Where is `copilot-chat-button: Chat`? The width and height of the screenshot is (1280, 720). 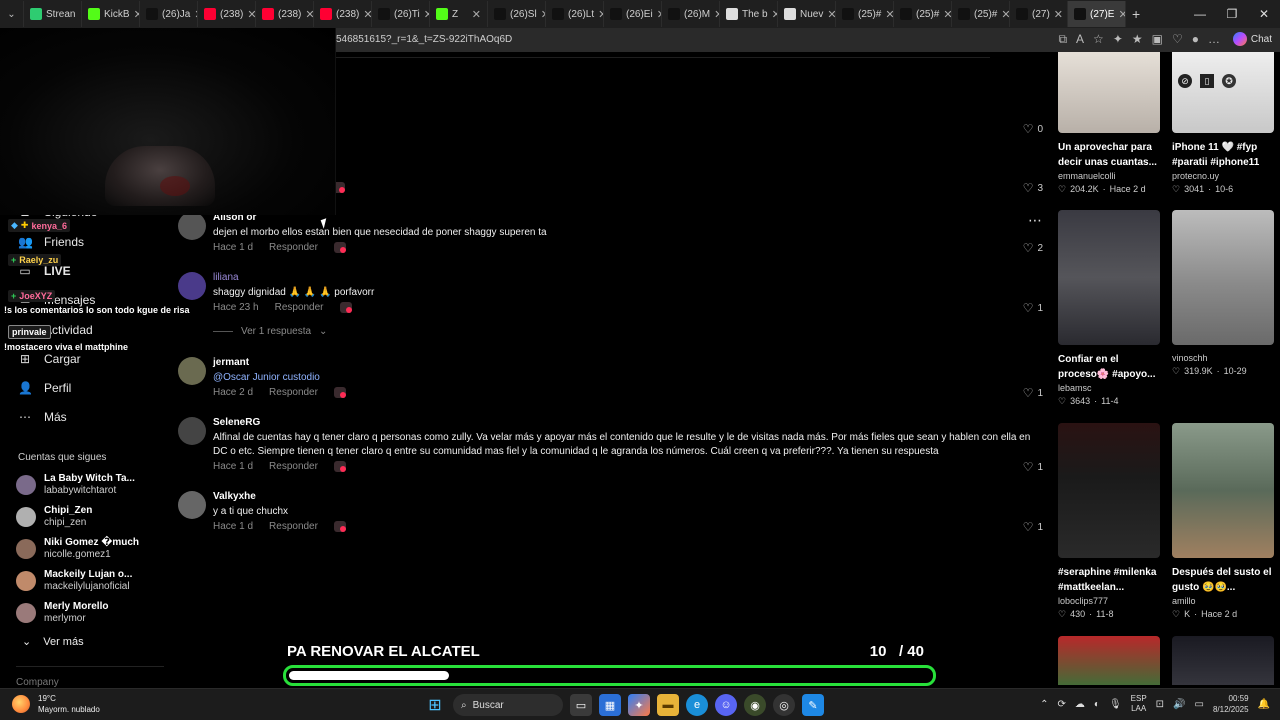 copilot-chat-button: Chat is located at coordinates (1252, 39).